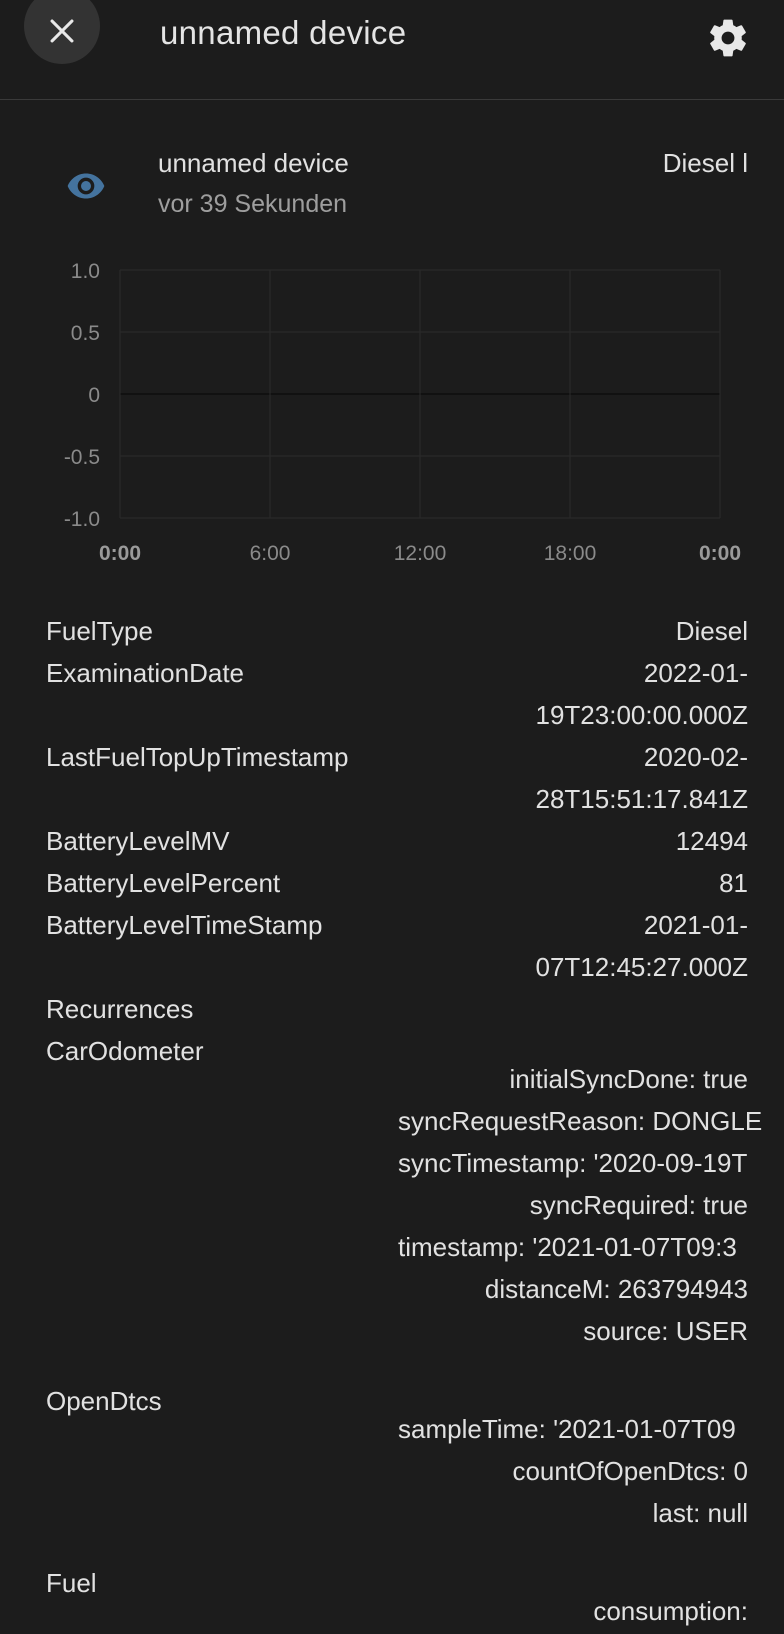 The image size is (784, 1634). I want to click on opendtcs-line: sampleTime: '2021-01-07T09, so click(567, 1429).